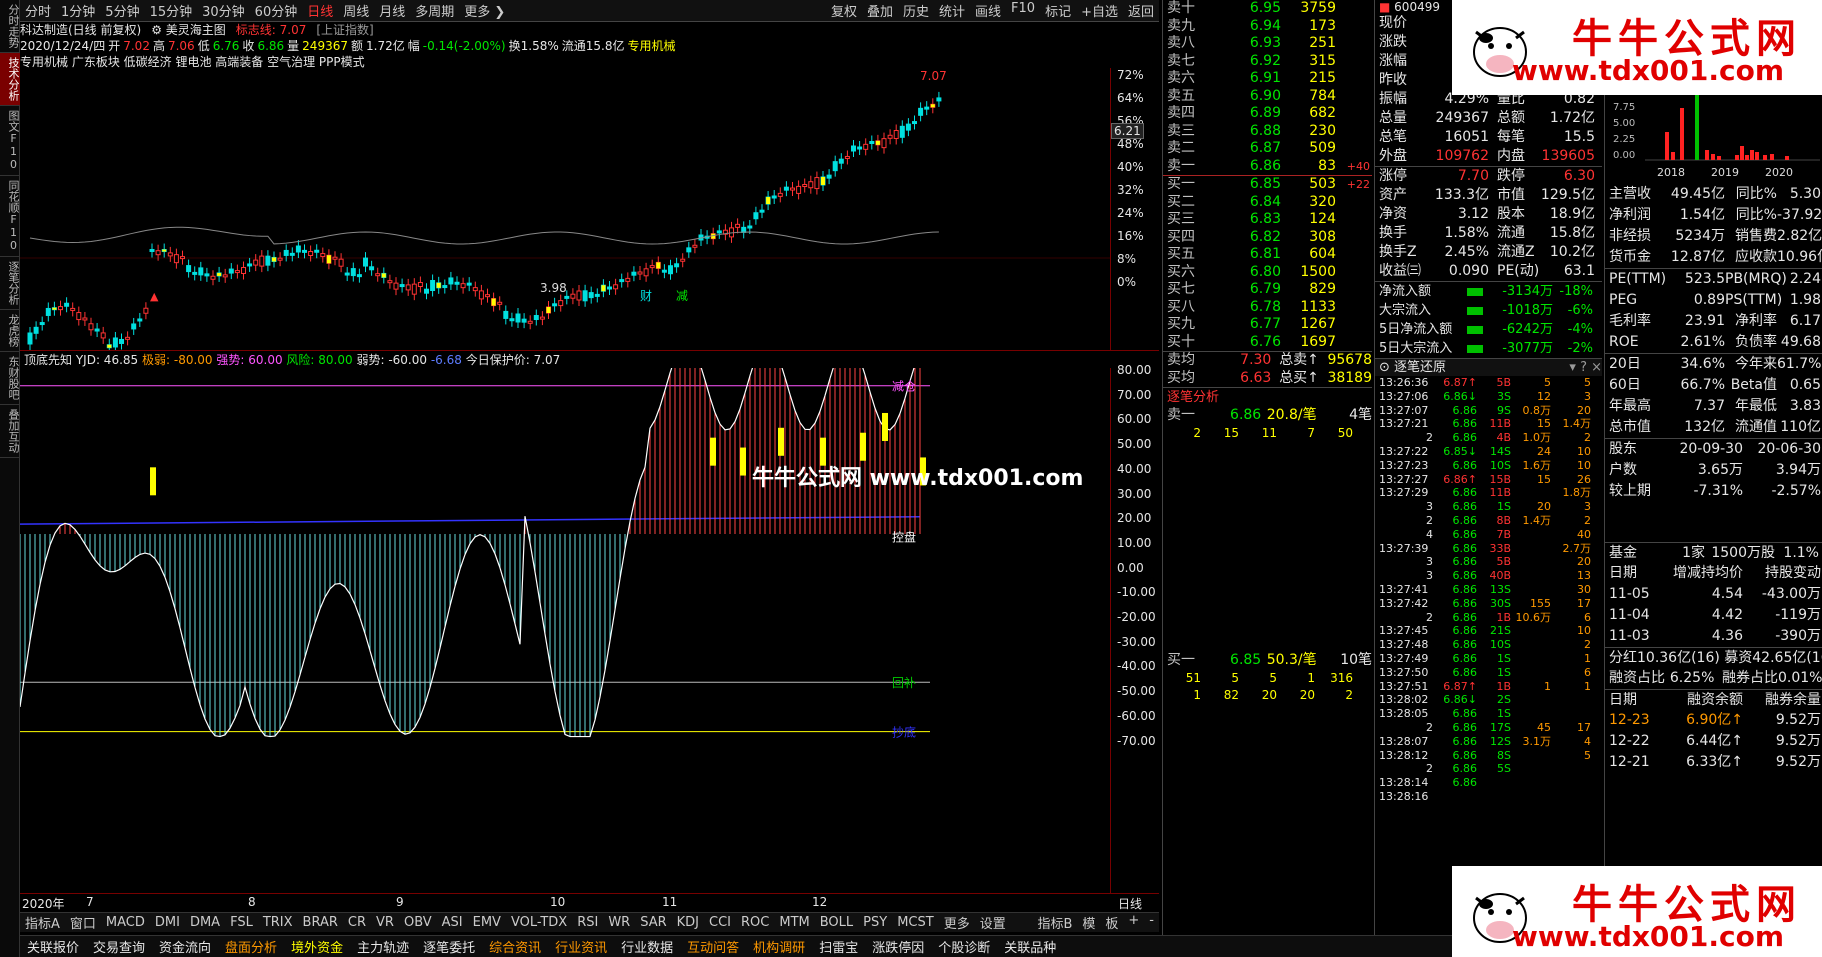 The width and height of the screenshot is (1822, 957). I want to click on order-row: 卖八 6.93 251, so click(1267, 44).